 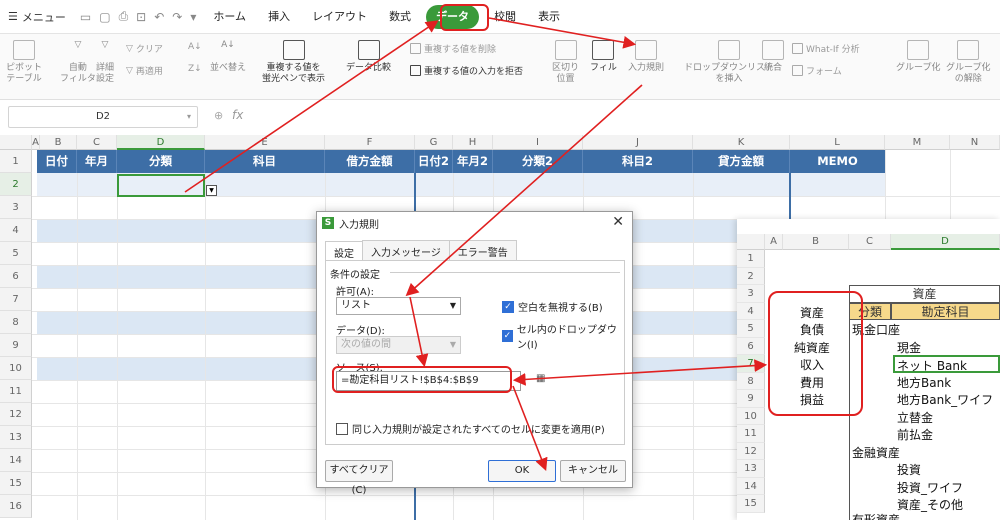 What do you see at coordinates (16, 184) in the screenshot?
I see `row-header-2: 2` at bounding box center [16, 184].